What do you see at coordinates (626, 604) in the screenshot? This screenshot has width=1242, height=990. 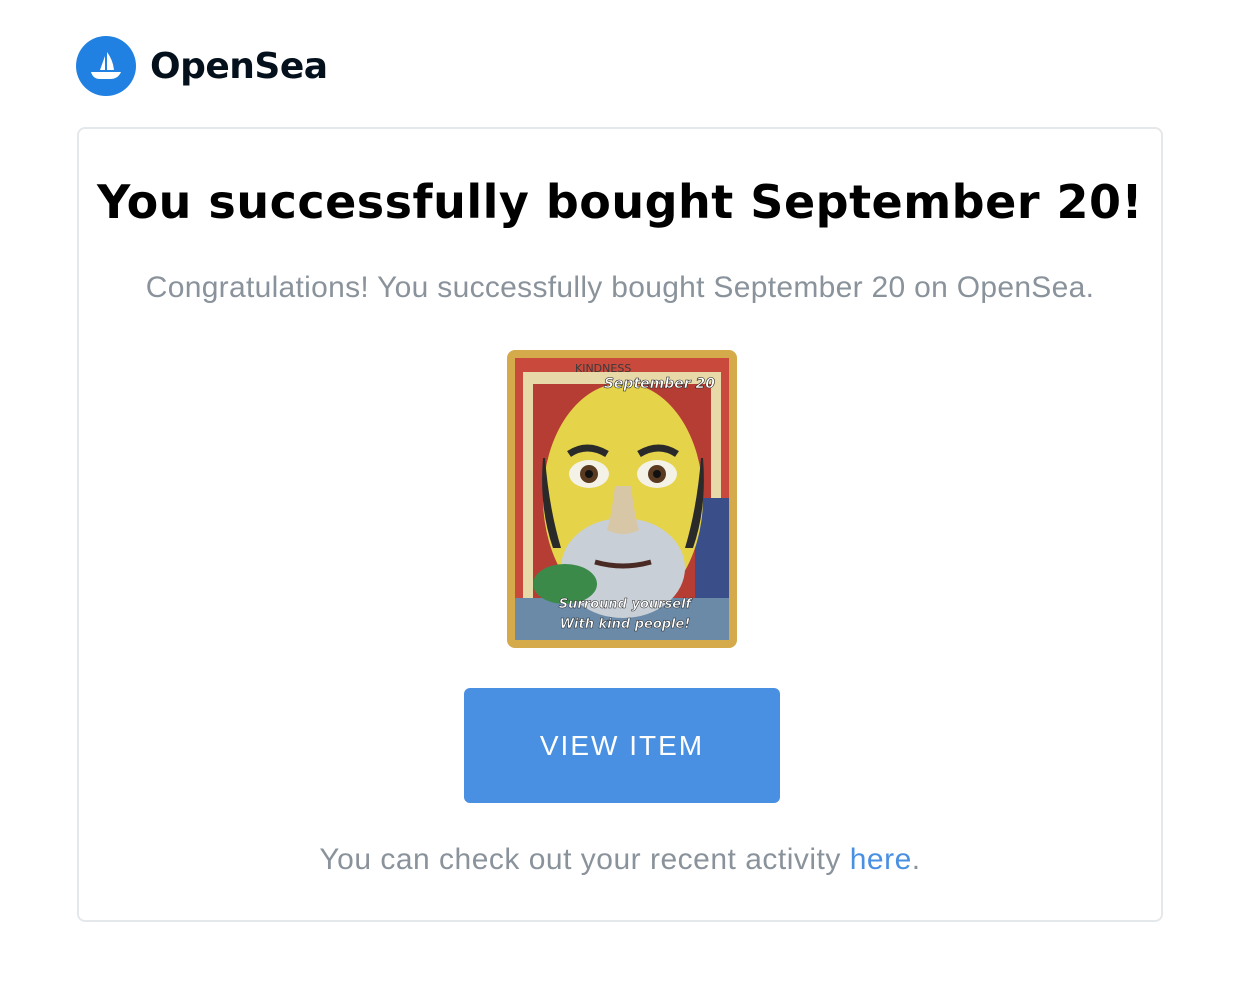 I see `nft-caption-line1: Surround yourself` at bounding box center [626, 604].